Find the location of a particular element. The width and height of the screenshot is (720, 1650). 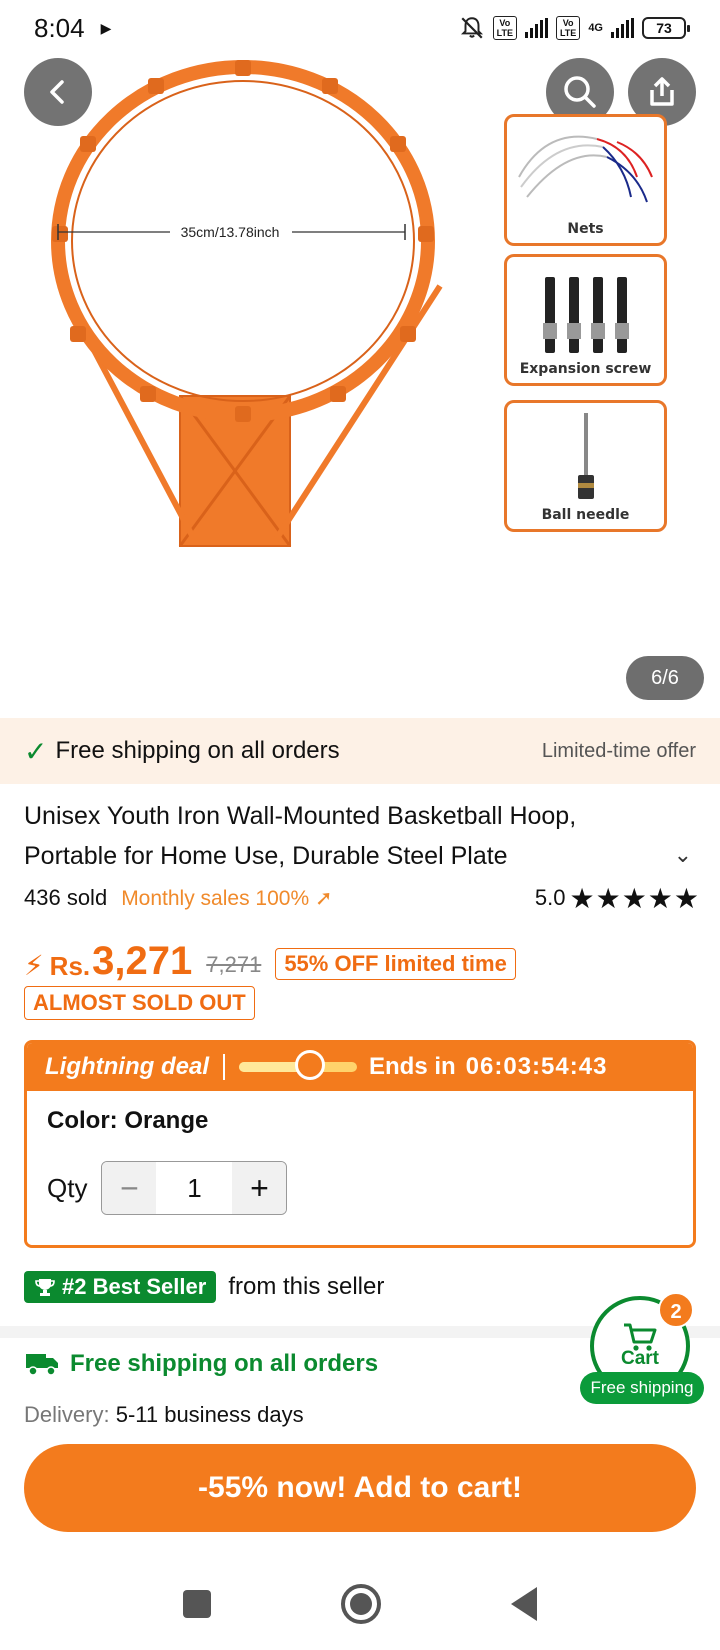

home-icon is located at coordinates (361, 1604).